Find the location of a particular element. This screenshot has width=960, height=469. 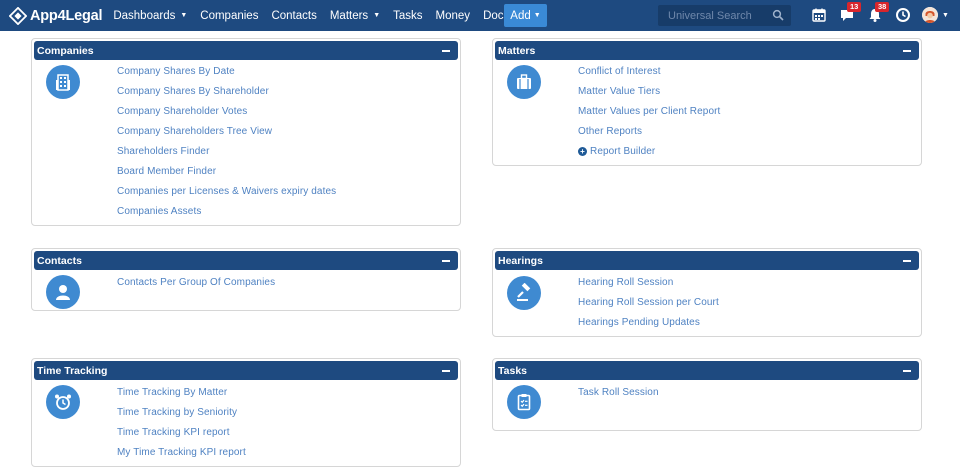

brand-logo-link: App4Legal is located at coordinates (56, 15).